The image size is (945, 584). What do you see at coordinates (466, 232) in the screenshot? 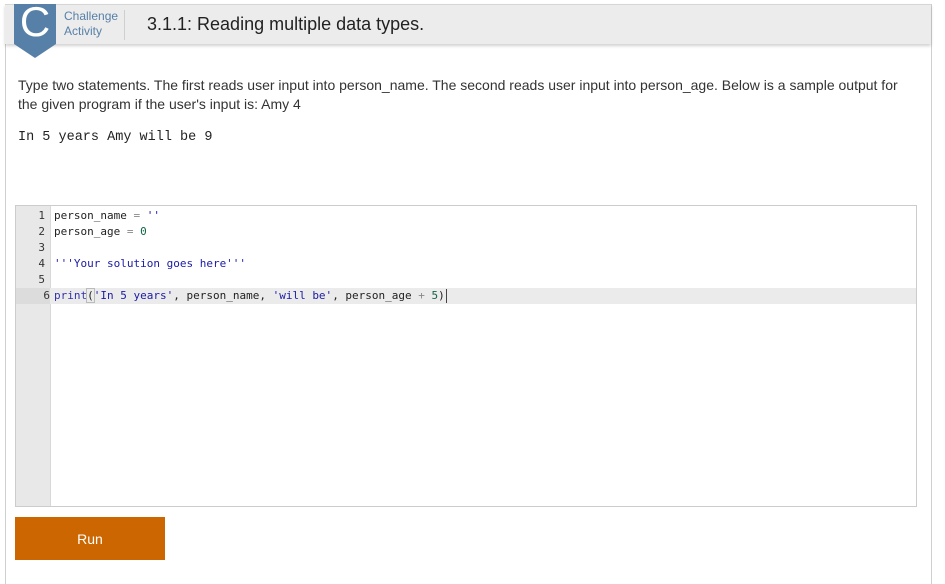
I see `code-line: 2 person_age = 0` at bounding box center [466, 232].